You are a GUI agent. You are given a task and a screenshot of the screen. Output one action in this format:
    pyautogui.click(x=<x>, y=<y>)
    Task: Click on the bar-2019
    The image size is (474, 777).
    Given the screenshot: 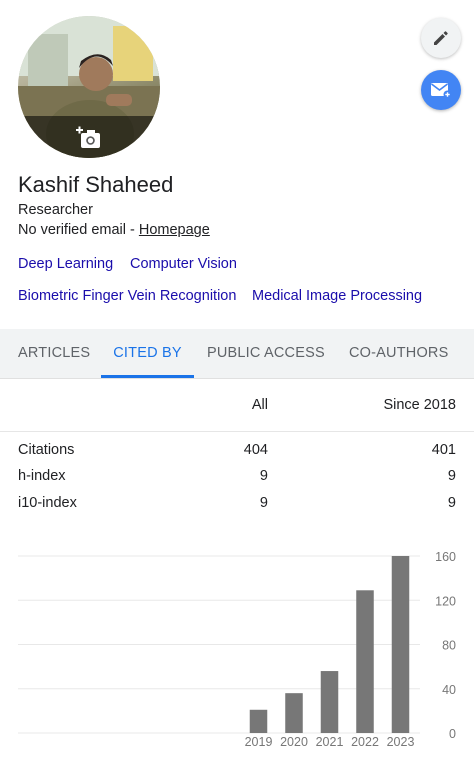 What is the action you would take?
    pyautogui.click(x=258, y=721)
    